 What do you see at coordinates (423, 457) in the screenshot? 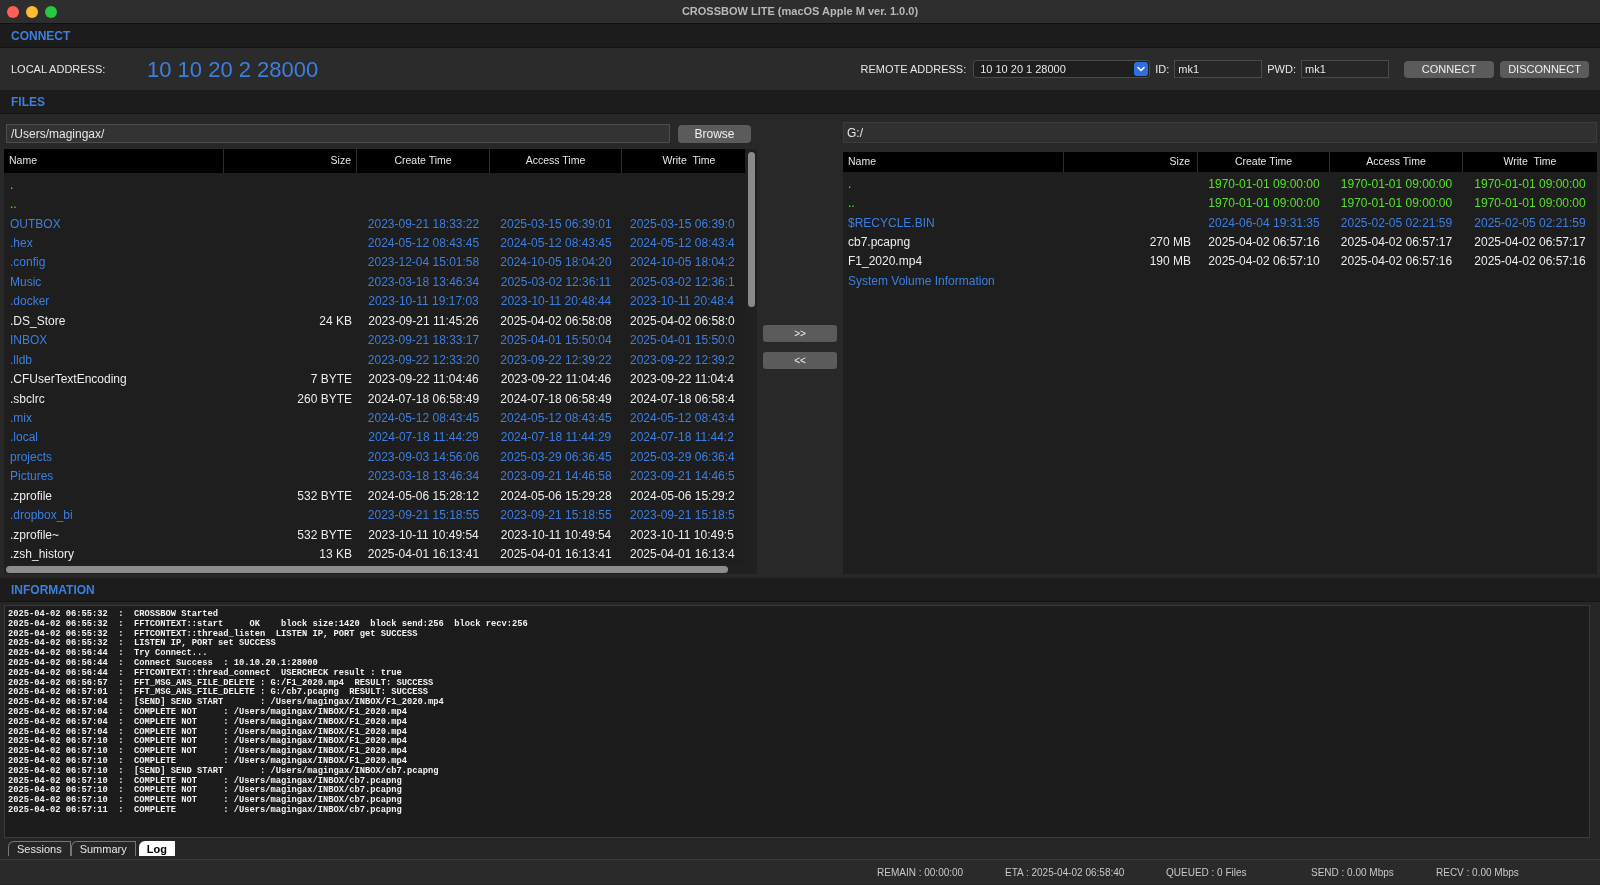
I see `create-time-cell-text: 2023-09-03 14:56:06` at bounding box center [423, 457].